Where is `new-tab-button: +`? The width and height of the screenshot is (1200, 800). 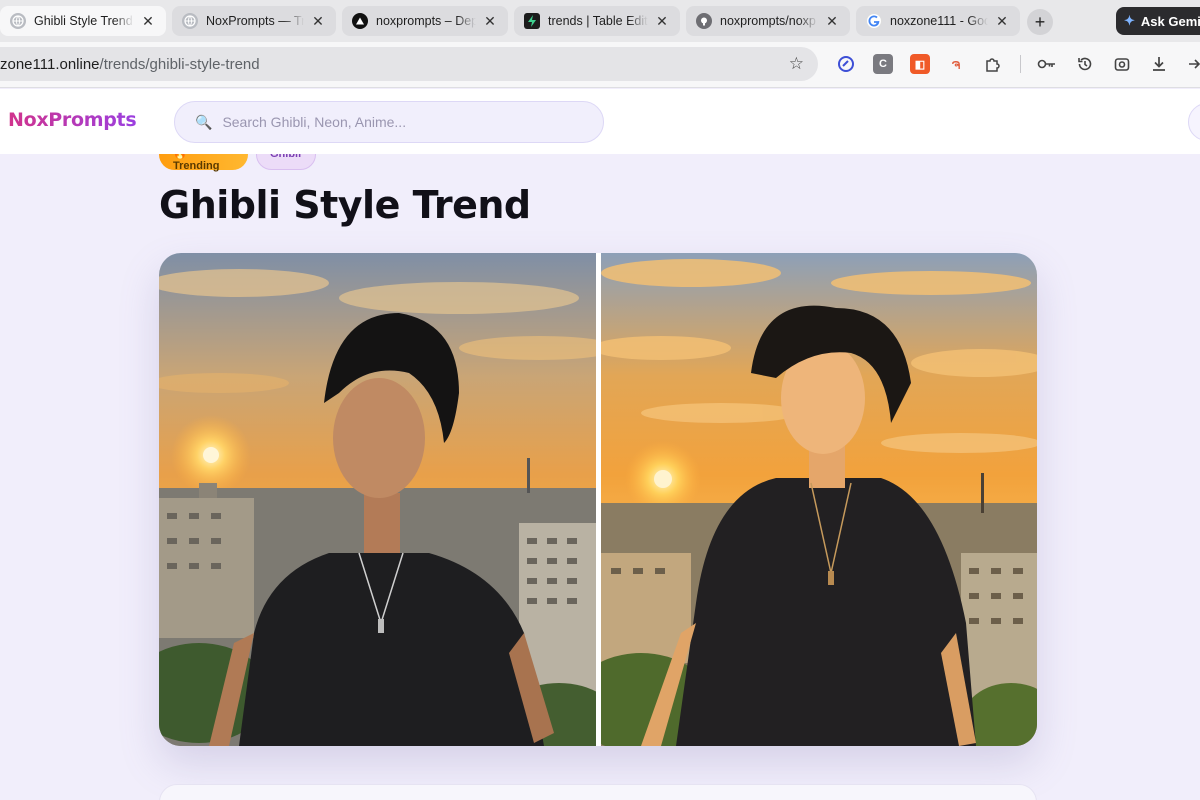
new-tab-button: + is located at coordinates (1040, 22).